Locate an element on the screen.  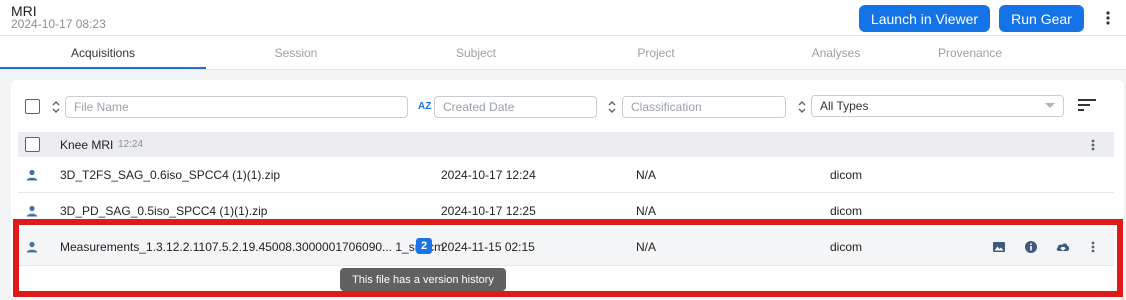
launch-in-viewer-button: Launch in Viewer is located at coordinates (924, 18).